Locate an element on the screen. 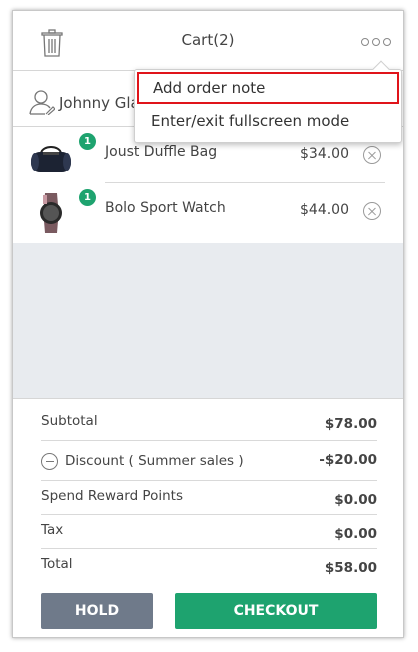 This screenshot has height=652, width=418. cart-title: Cart(2) is located at coordinates (208, 40).